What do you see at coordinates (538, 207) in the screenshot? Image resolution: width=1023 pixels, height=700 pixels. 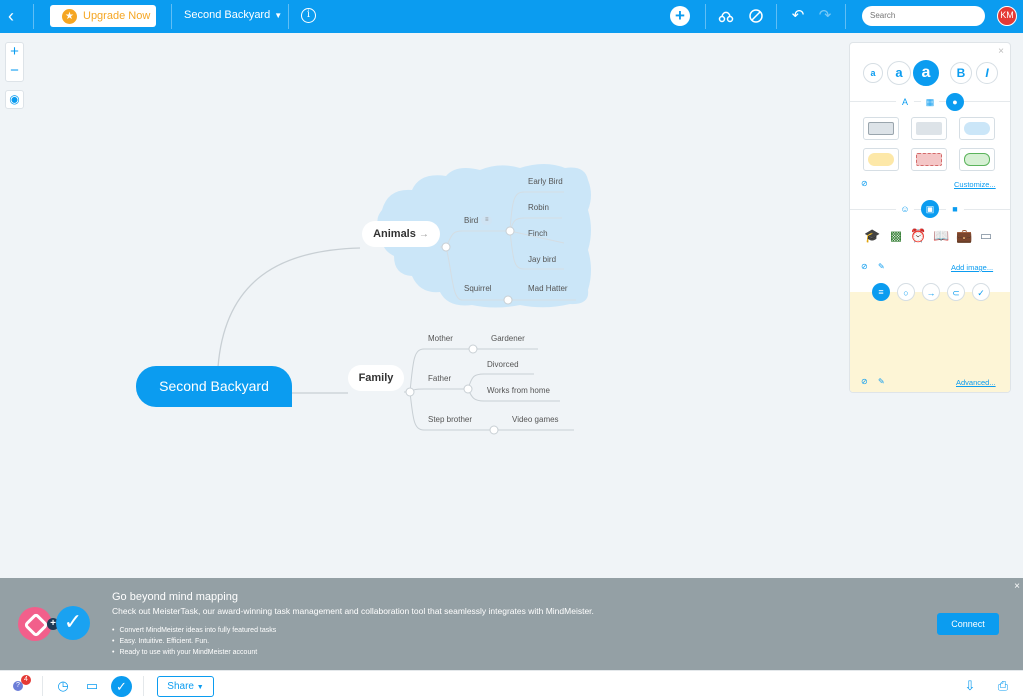 I see `topic-robin: Robin` at bounding box center [538, 207].